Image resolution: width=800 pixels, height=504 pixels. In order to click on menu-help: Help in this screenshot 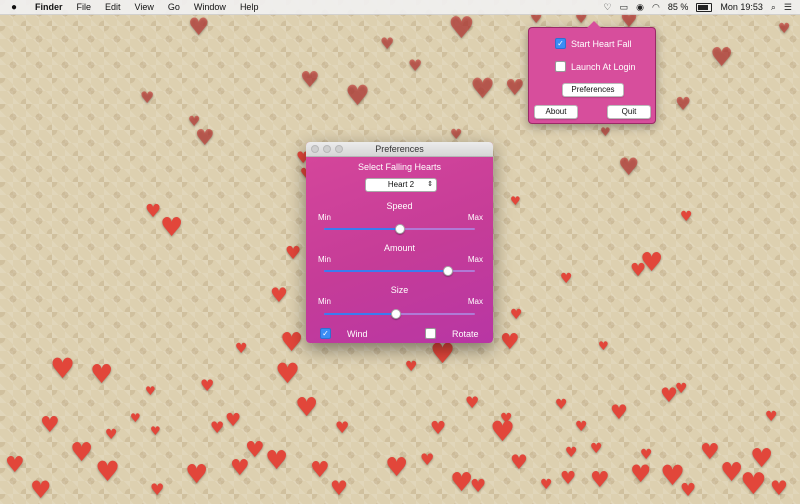, I will do `click(249, 7)`.